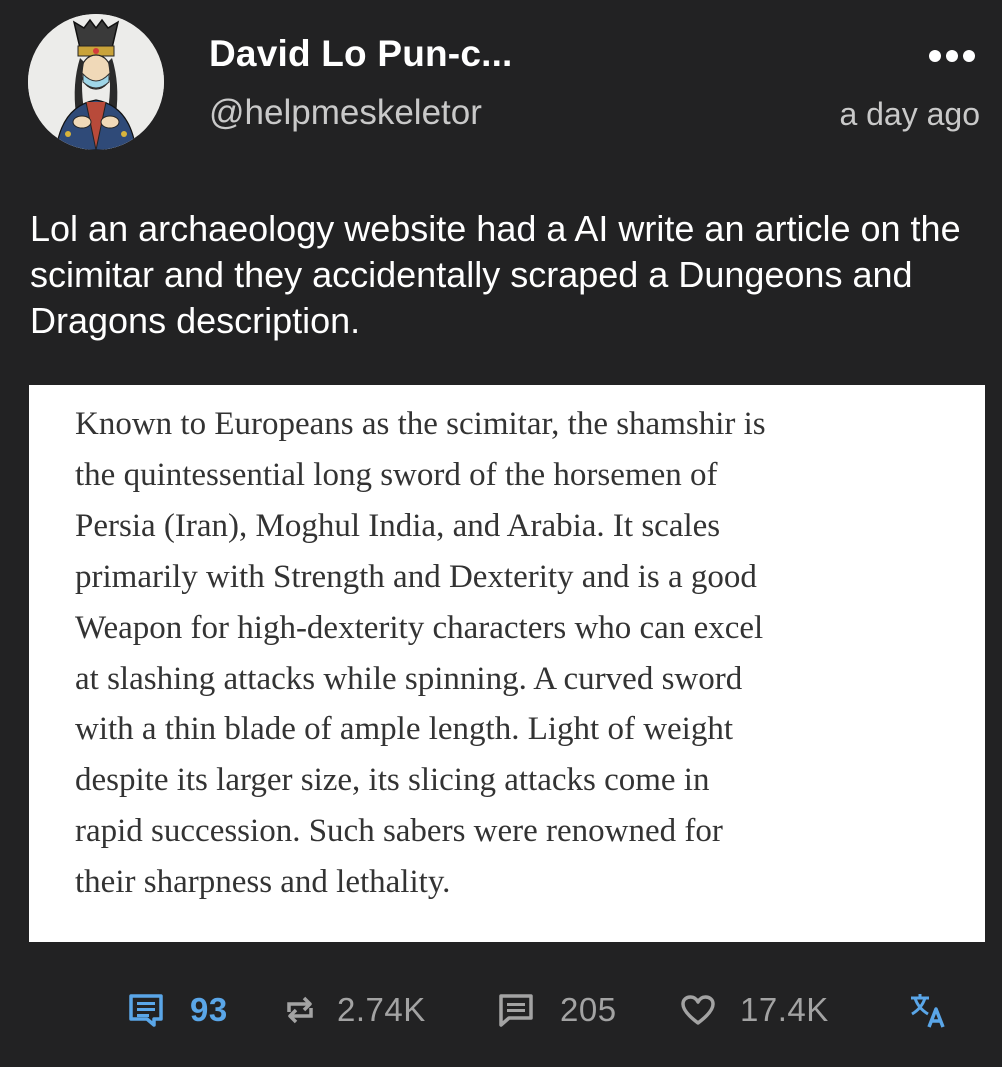  What do you see at coordinates (209, 1009) in the screenshot?
I see `comments-count: 93` at bounding box center [209, 1009].